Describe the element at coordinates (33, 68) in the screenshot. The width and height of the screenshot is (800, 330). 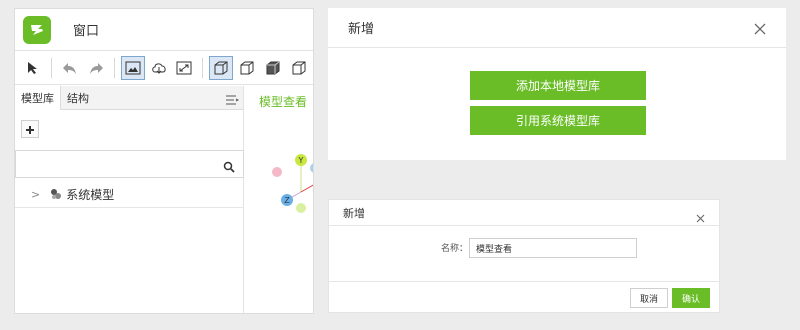
I see `cursor-icon` at that location.